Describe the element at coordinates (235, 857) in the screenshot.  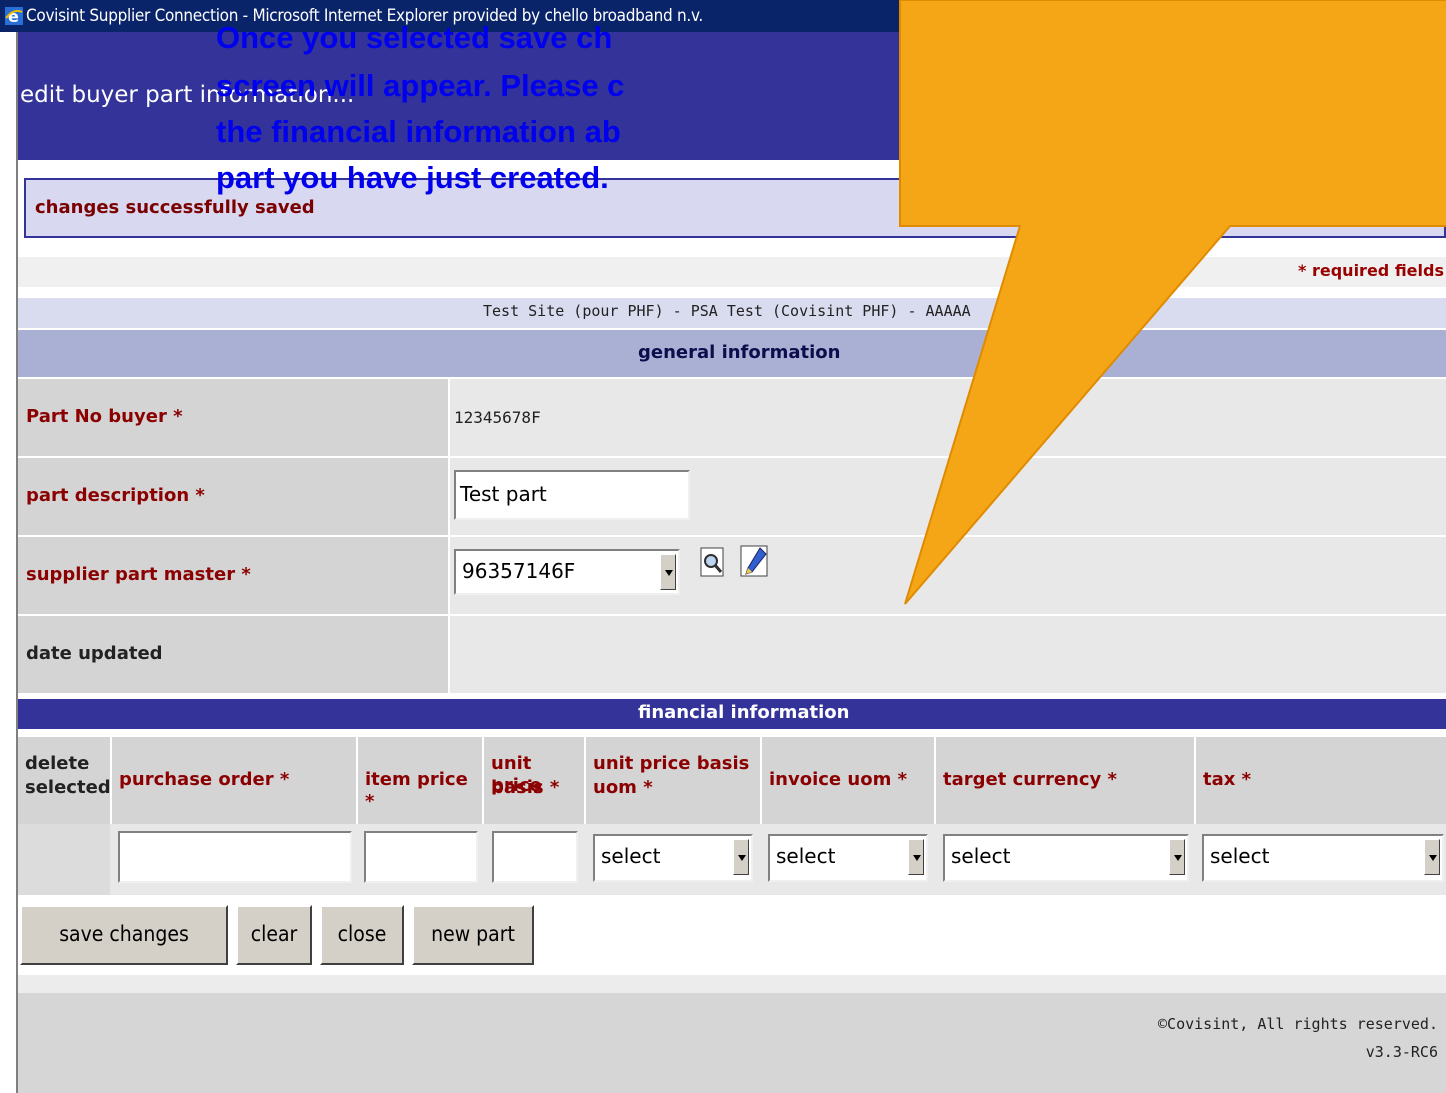
I see `purchase-order-input` at that location.